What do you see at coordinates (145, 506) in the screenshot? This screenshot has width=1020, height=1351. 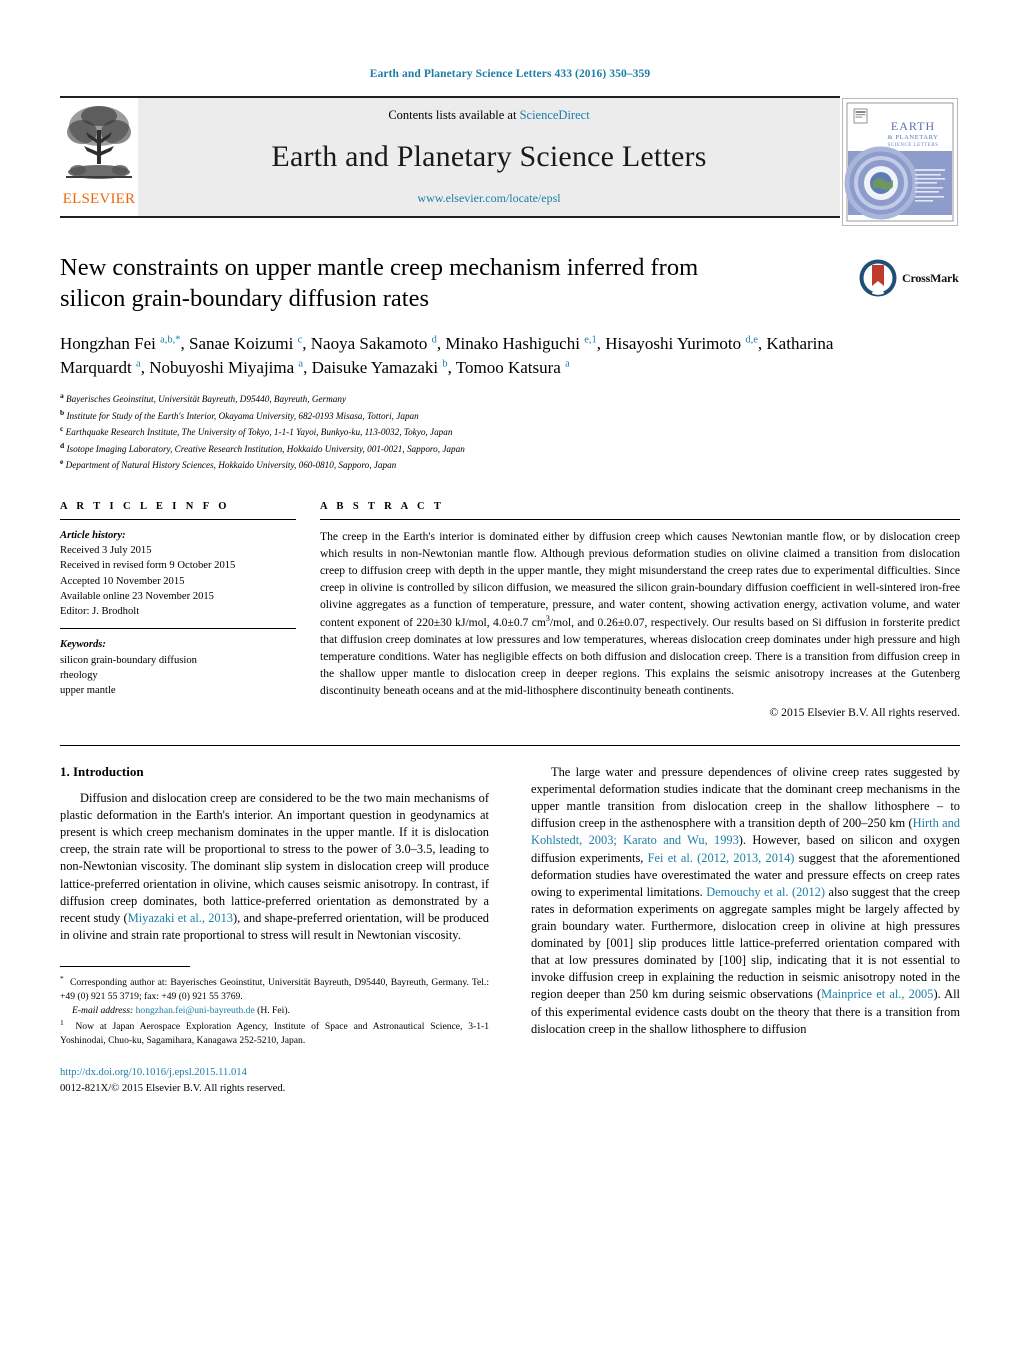 I see `article-info-heading: A R T I C L E I N F O` at bounding box center [145, 506].